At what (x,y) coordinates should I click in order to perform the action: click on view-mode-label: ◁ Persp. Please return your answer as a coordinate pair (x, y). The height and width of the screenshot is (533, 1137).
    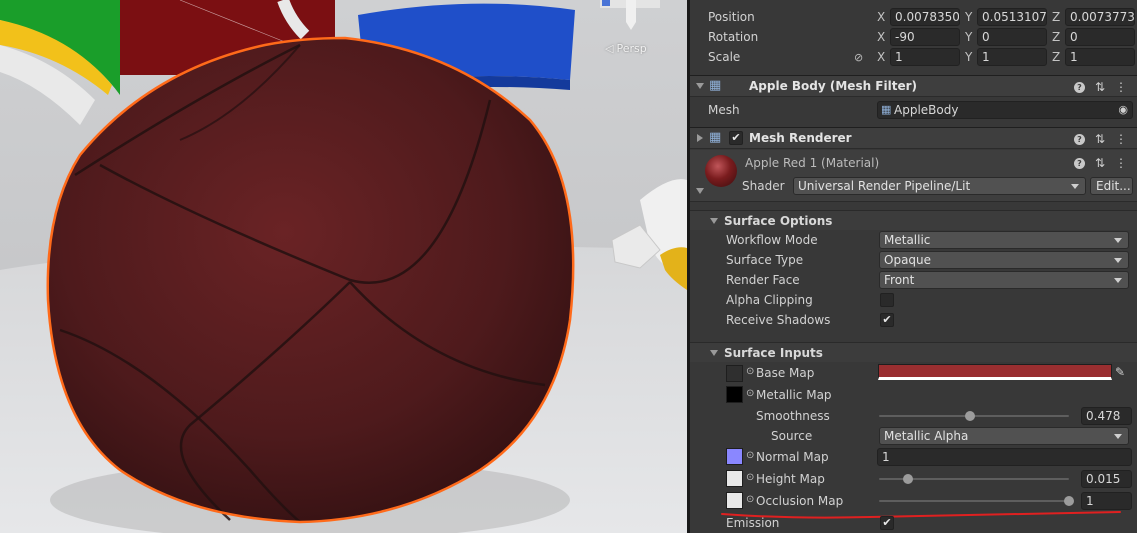
    Looking at the image, I should click on (626, 48).